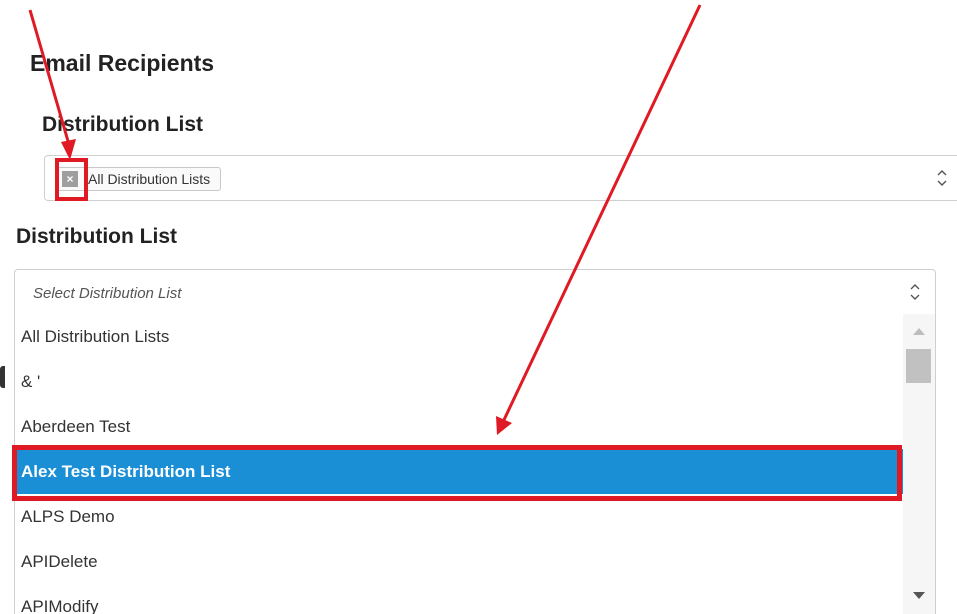 The width and height of the screenshot is (957, 614). Describe the element at coordinates (149, 179) in the screenshot. I see `chip-label: All Distribution Lists` at that location.